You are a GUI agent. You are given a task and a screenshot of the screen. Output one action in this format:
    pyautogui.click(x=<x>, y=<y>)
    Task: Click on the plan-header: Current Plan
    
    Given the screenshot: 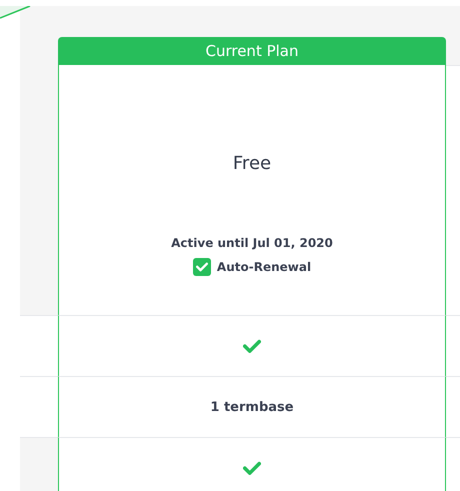 What is the action you would take?
    pyautogui.click(x=252, y=51)
    